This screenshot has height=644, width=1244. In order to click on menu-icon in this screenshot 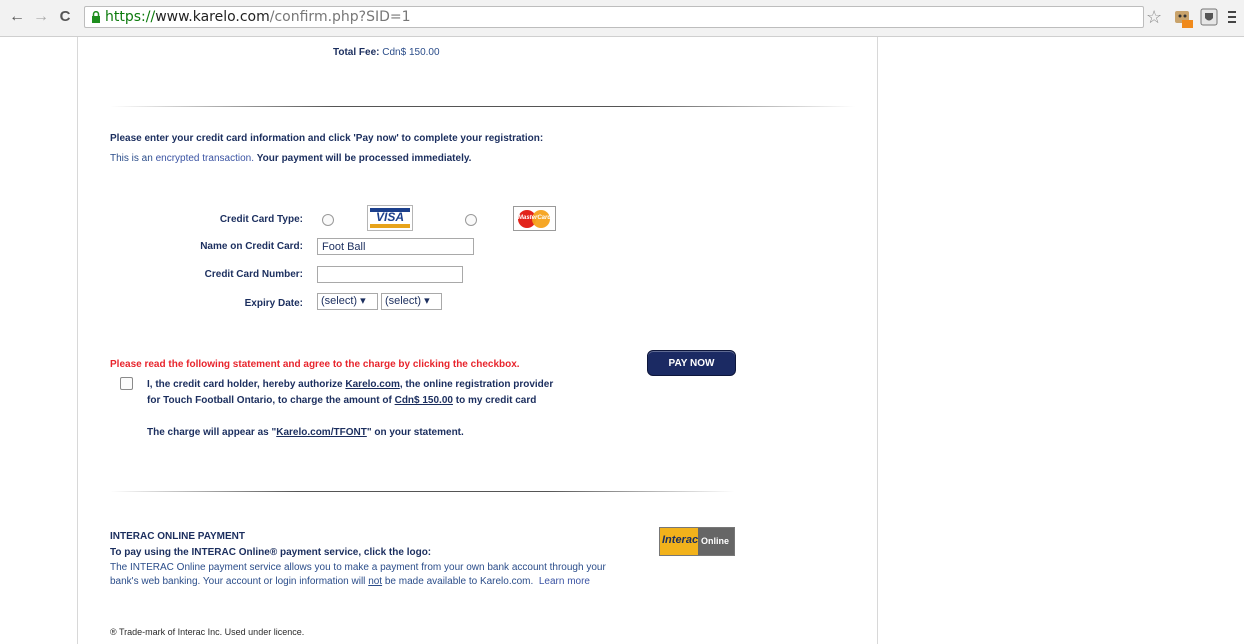, I will do `click(1235, 17)`.